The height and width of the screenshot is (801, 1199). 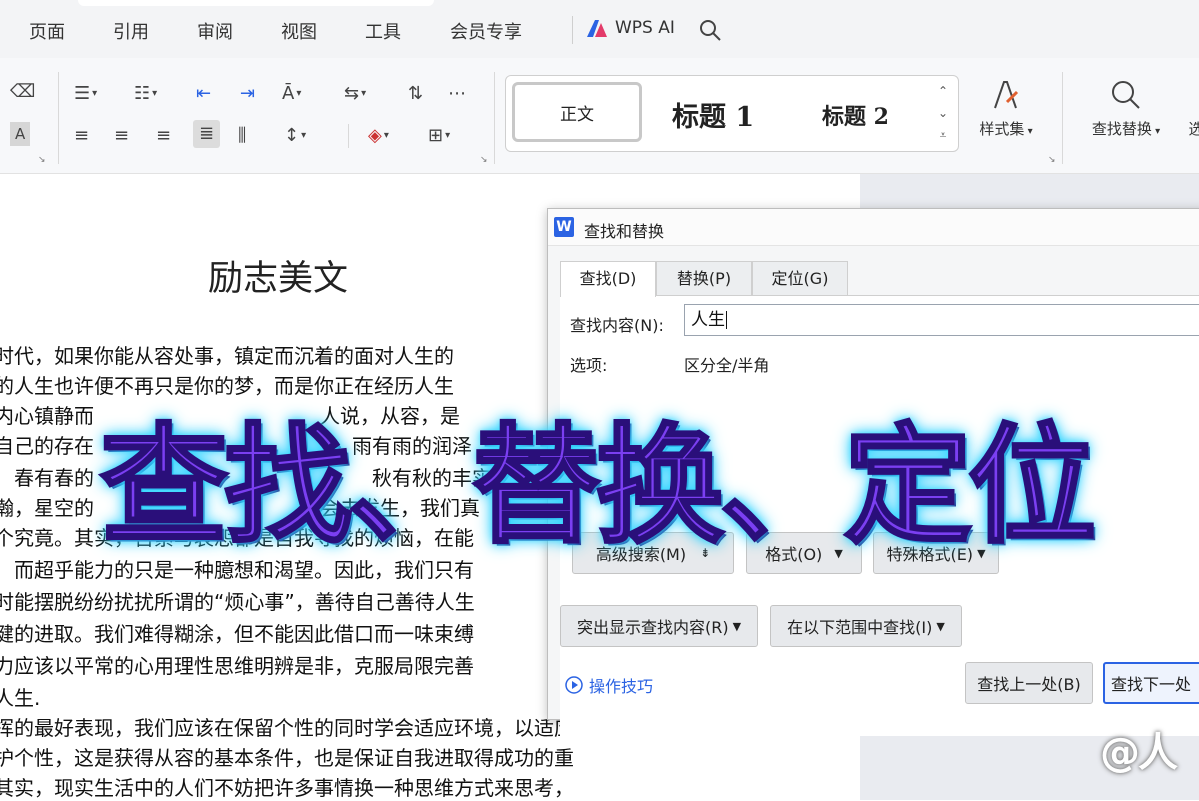 I want to click on tab-goto: 定位(G), so click(x=800, y=278).